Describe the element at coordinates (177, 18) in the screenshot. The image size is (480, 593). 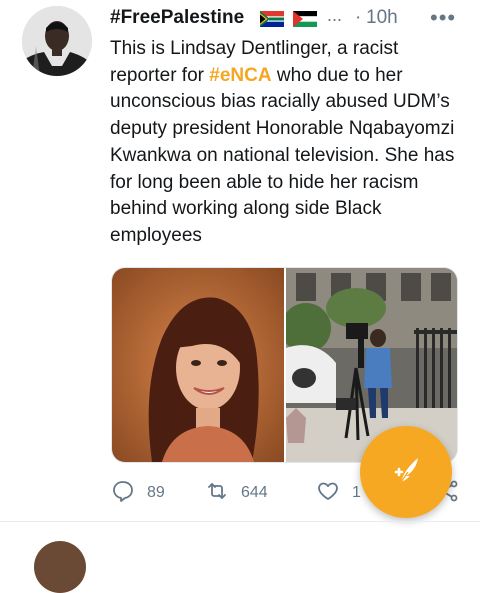
I see `display-name: #FreePalestine` at that location.